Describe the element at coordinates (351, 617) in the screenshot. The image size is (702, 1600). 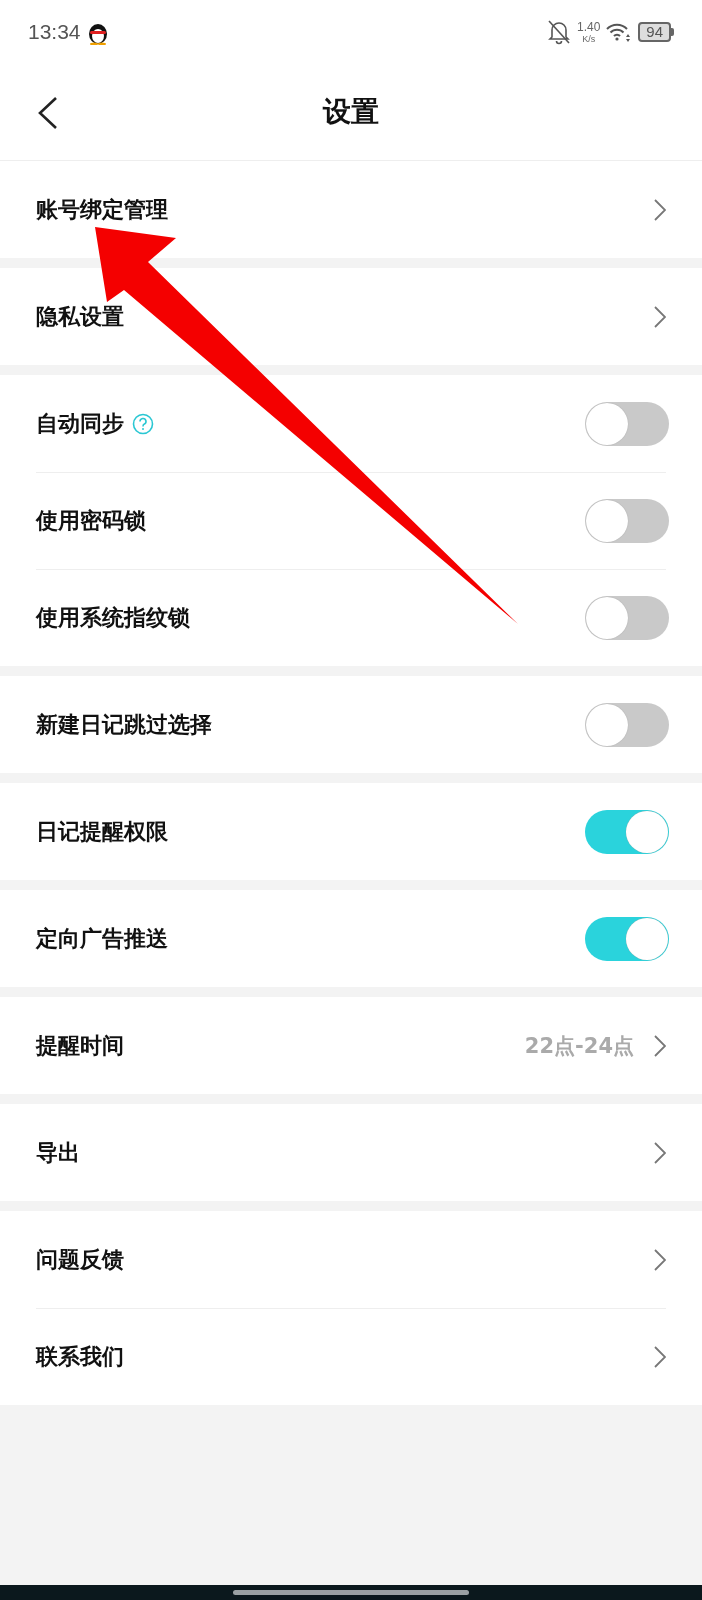
I see `settings-row: 使用系统指纹锁` at that location.